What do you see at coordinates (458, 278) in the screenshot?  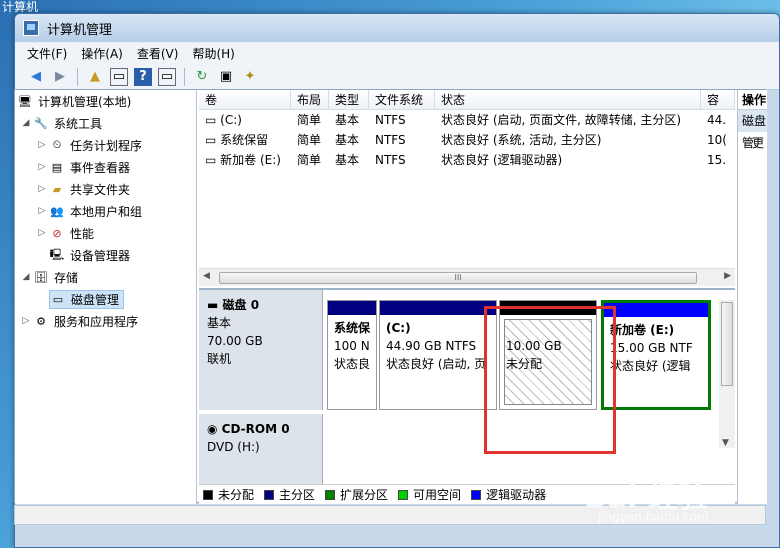 I see `scroll-thumb: III` at bounding box center [458, 278].